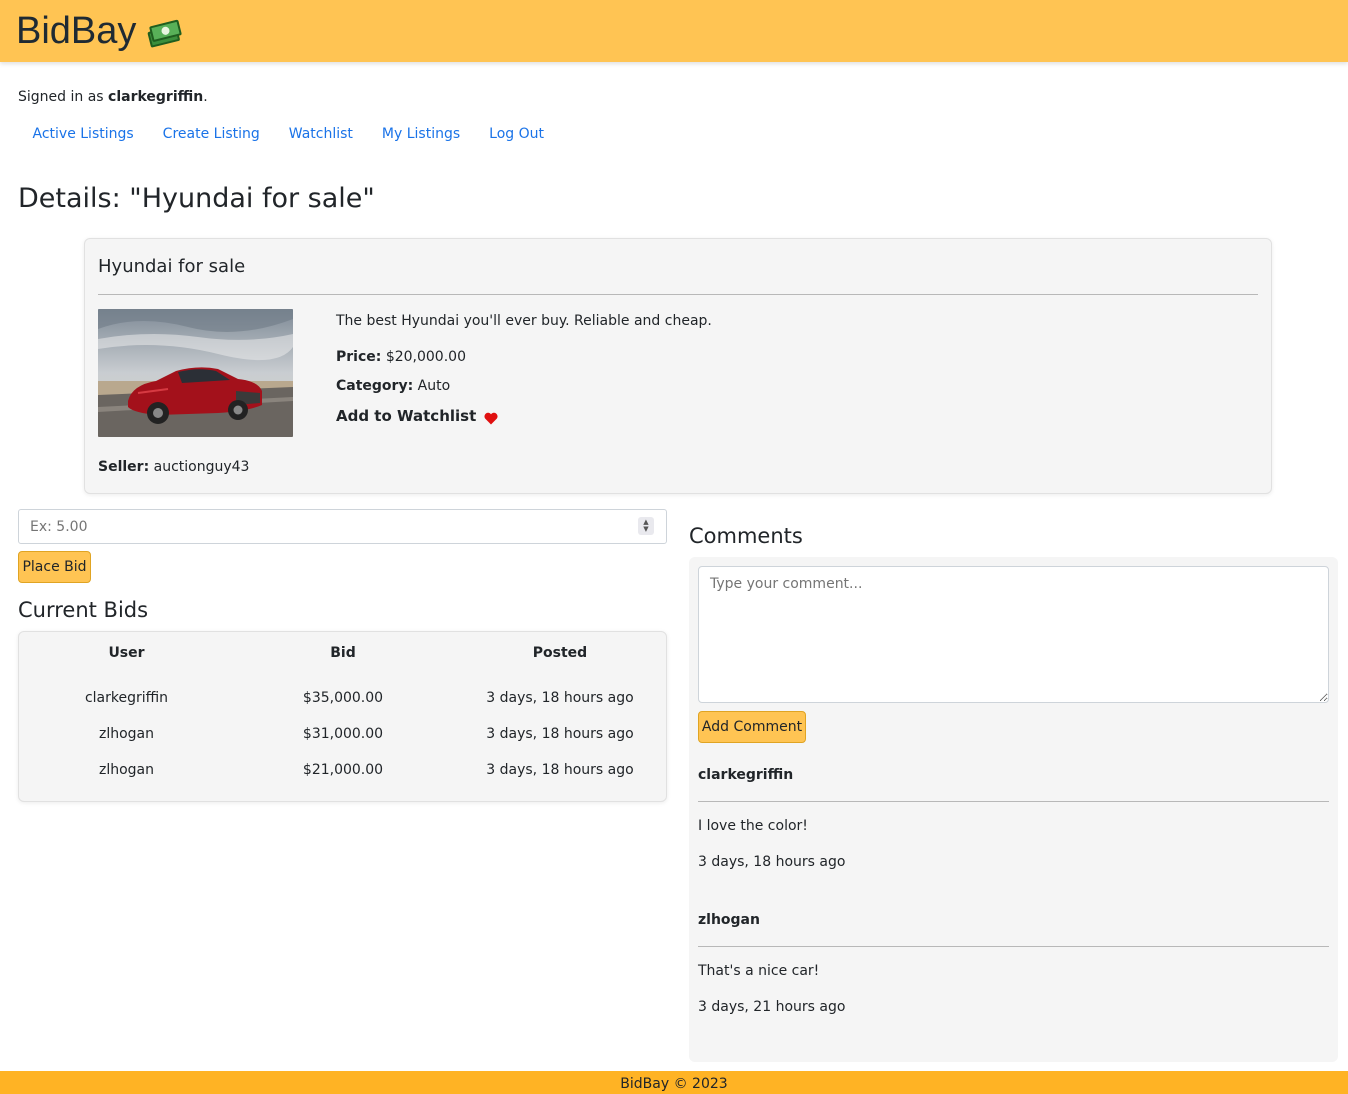 The height and width of the screenshot is (1094, 1348). Describe the element at coordinates (126, 698) in the screenshot. I see `bid-user: clarkegriffin` at that location.